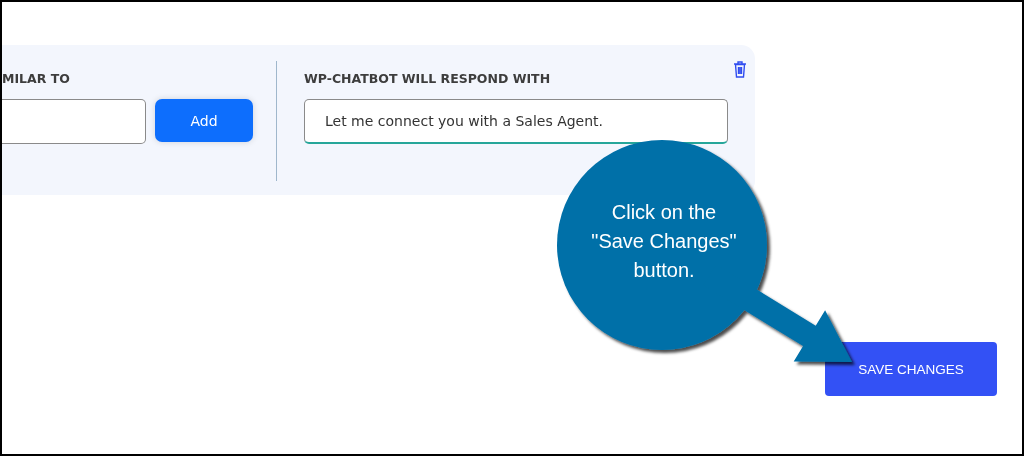 The image size is (1024, 456). Describe the element at coordinates (664, 241) in the screenshot. I see `callout-text: Click on the "Save Changes" button.` at that location.